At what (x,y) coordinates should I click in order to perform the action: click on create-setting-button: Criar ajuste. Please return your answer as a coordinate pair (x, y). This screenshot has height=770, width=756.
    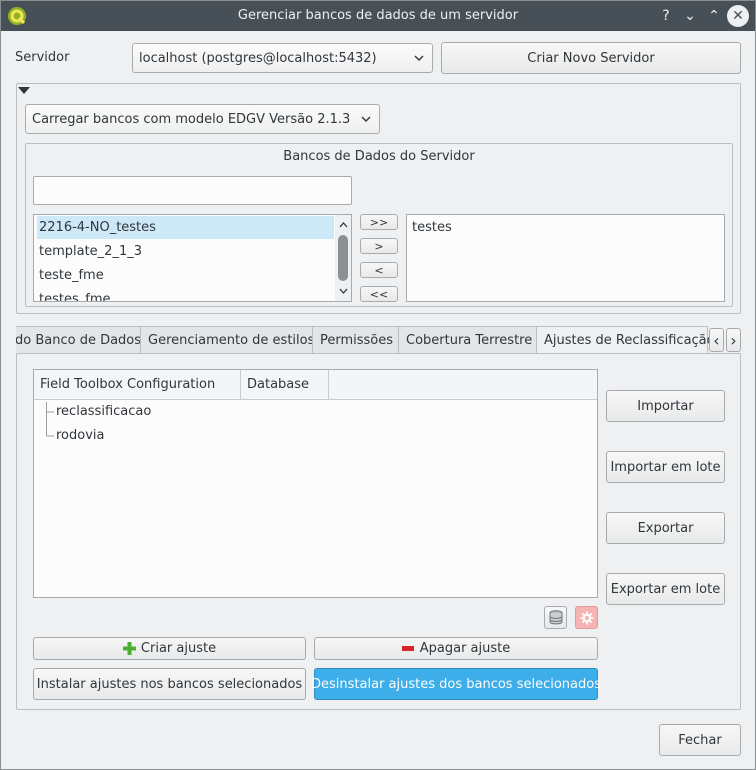
    Looking at the image, I should click on (169, 648).